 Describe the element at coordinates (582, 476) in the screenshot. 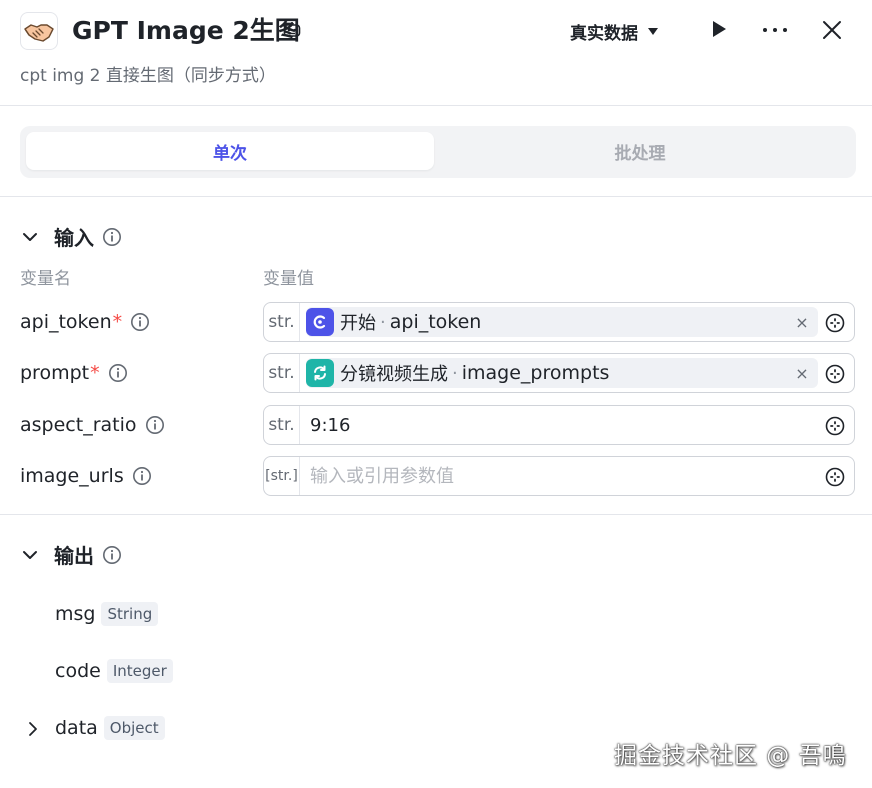

I see `image-urls-input` at that location.